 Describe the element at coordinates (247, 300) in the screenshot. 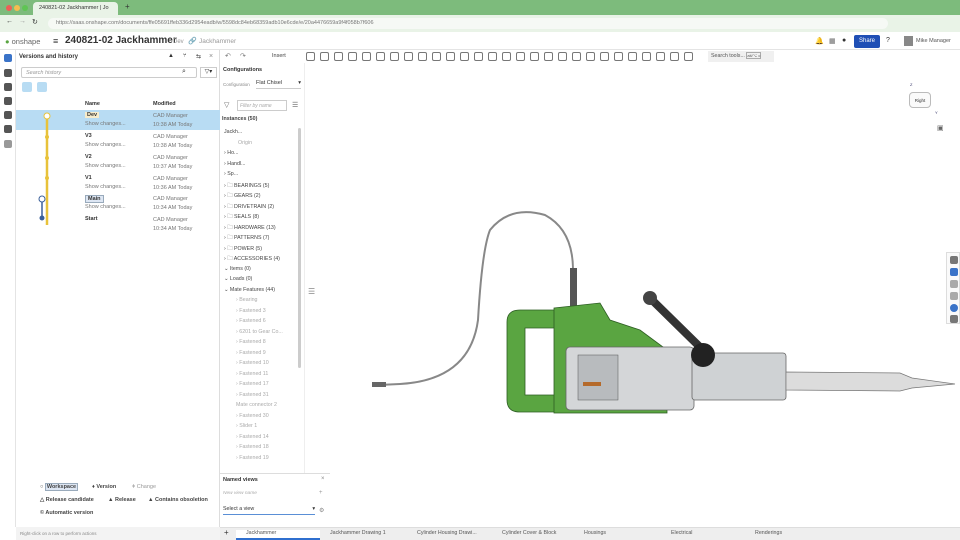

I see `tree-item: › Bearing` at that location.